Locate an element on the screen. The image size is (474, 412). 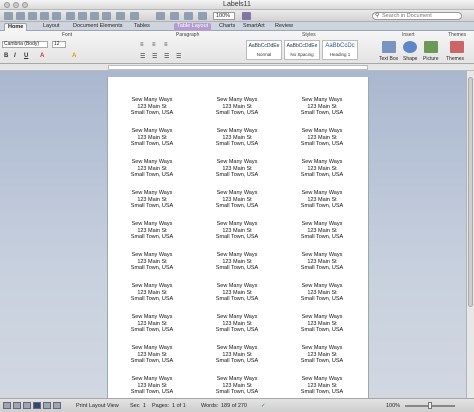
sidebar-icon is located at coordinates (202, 16).